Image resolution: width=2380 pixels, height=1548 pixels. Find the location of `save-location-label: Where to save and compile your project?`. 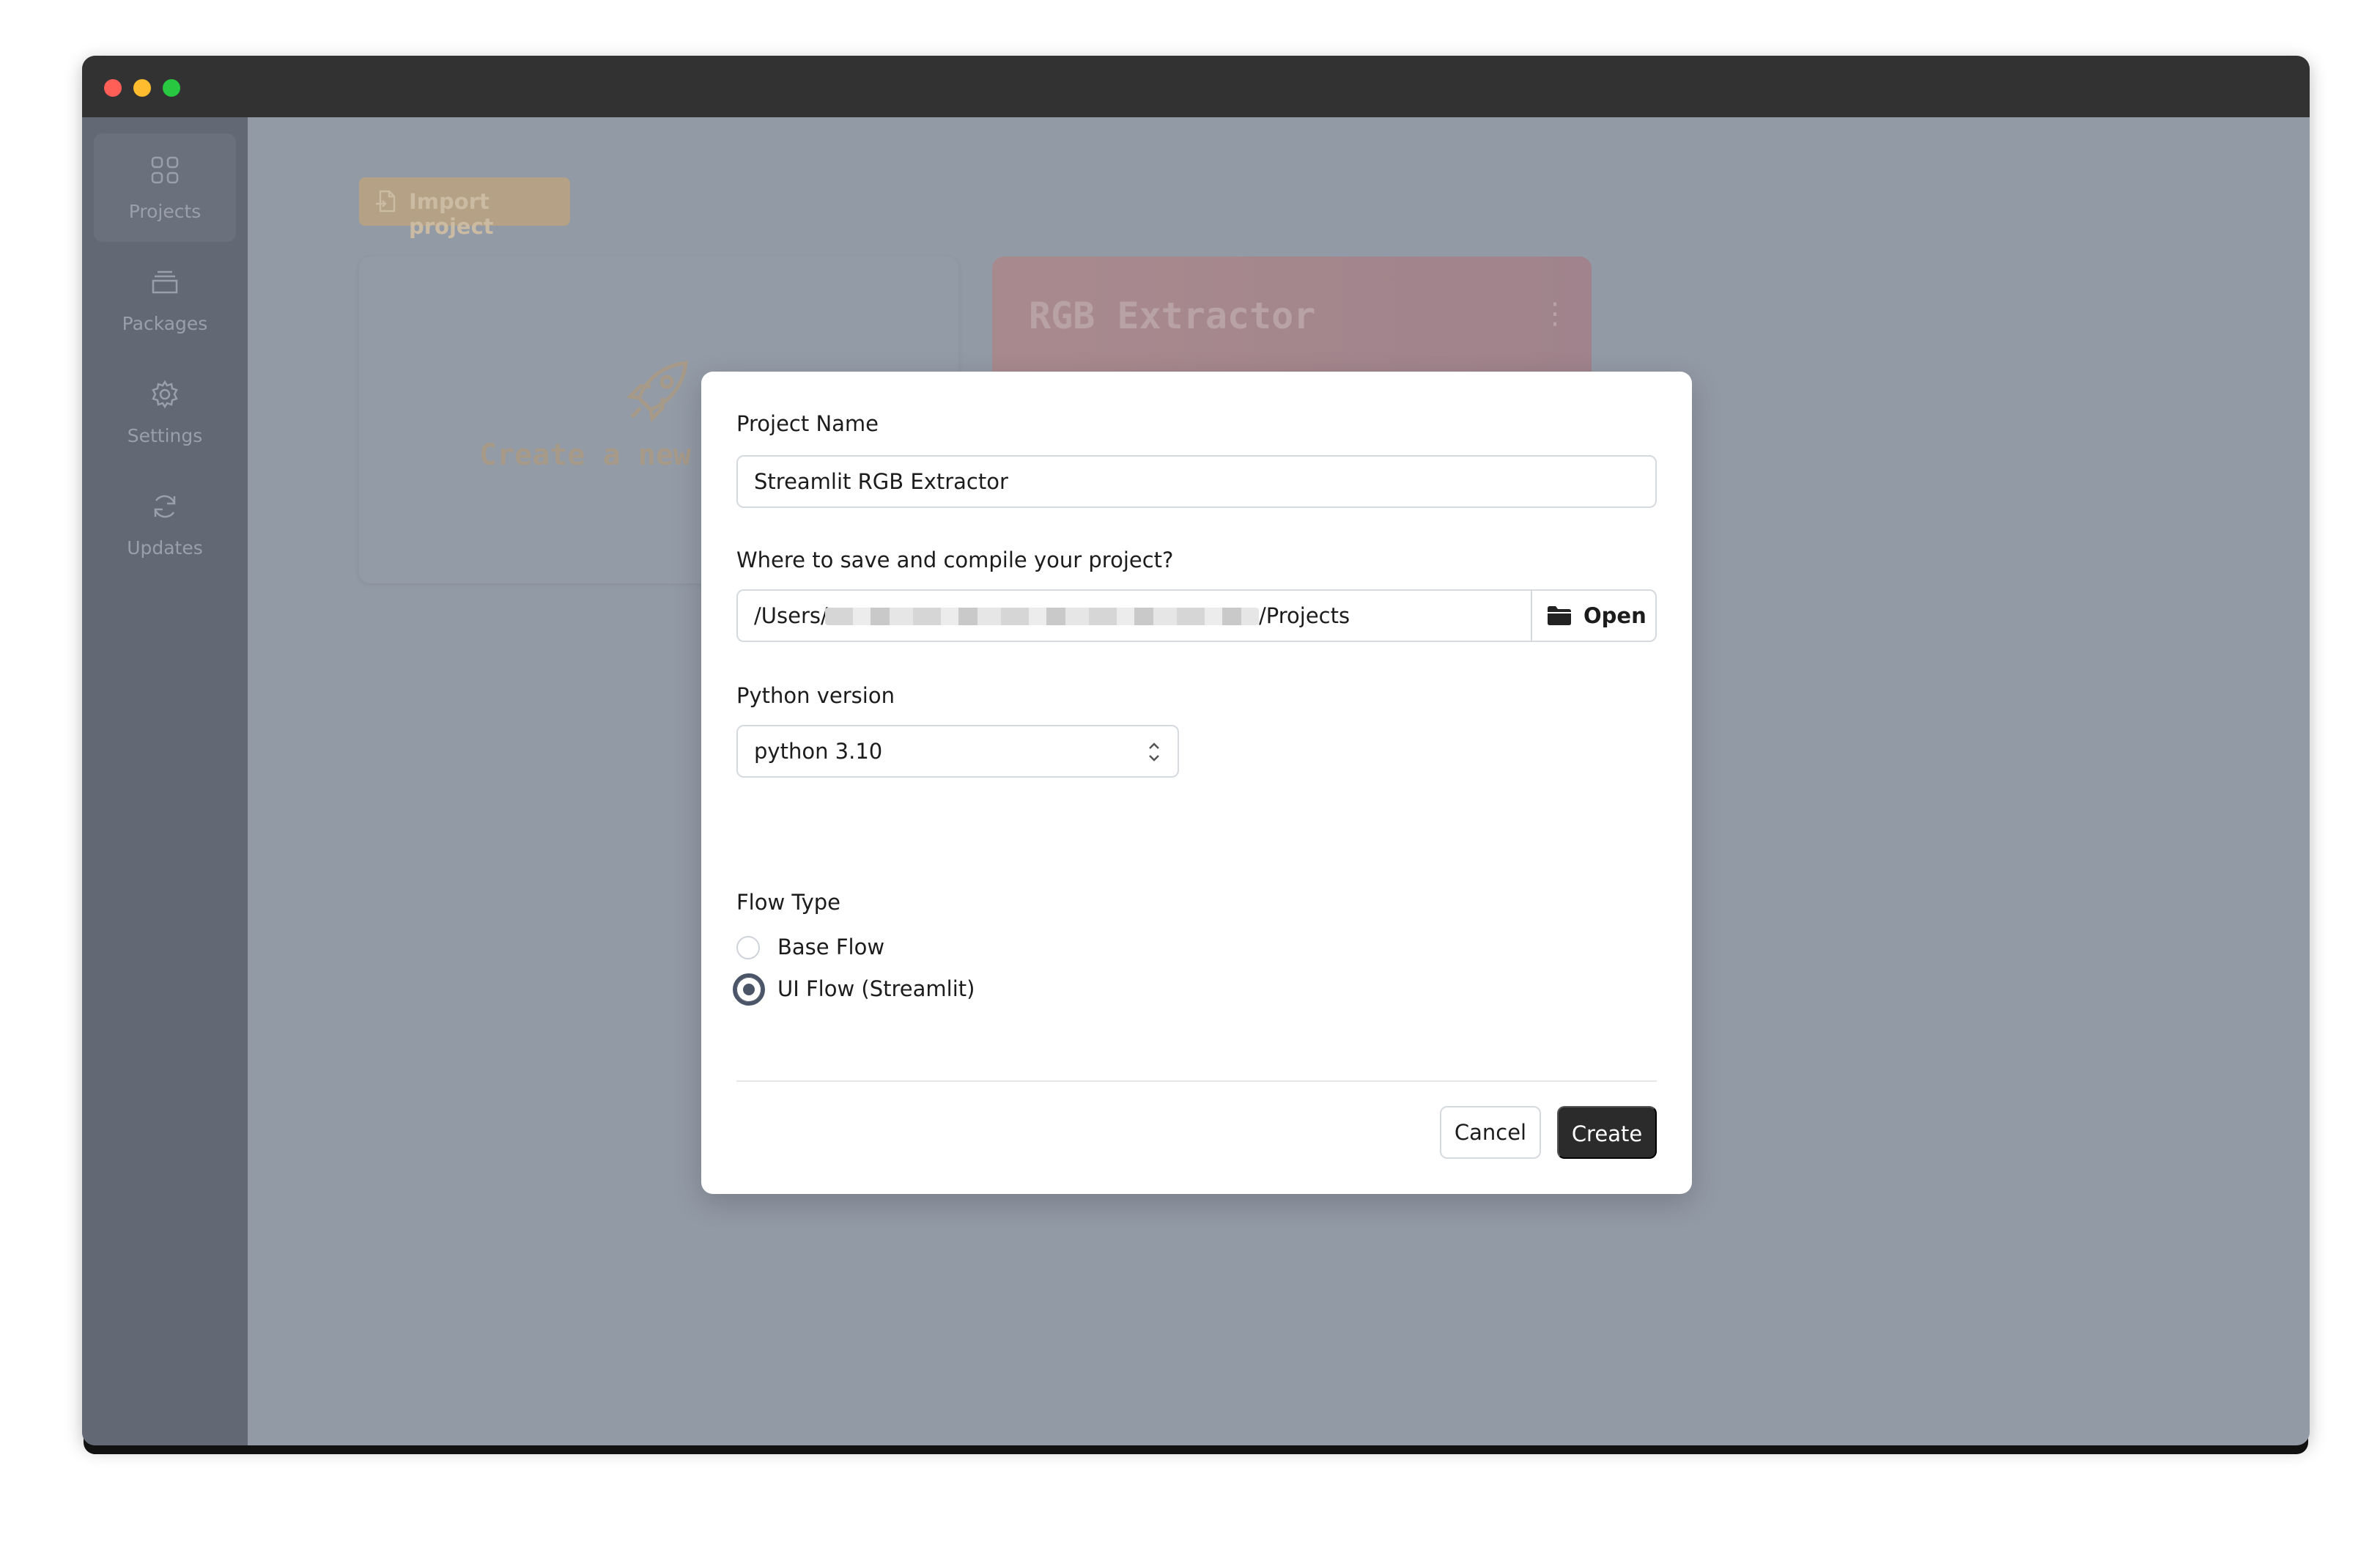

save-location-label: Where to save and compile your project? is located at coordinates (955, 560).